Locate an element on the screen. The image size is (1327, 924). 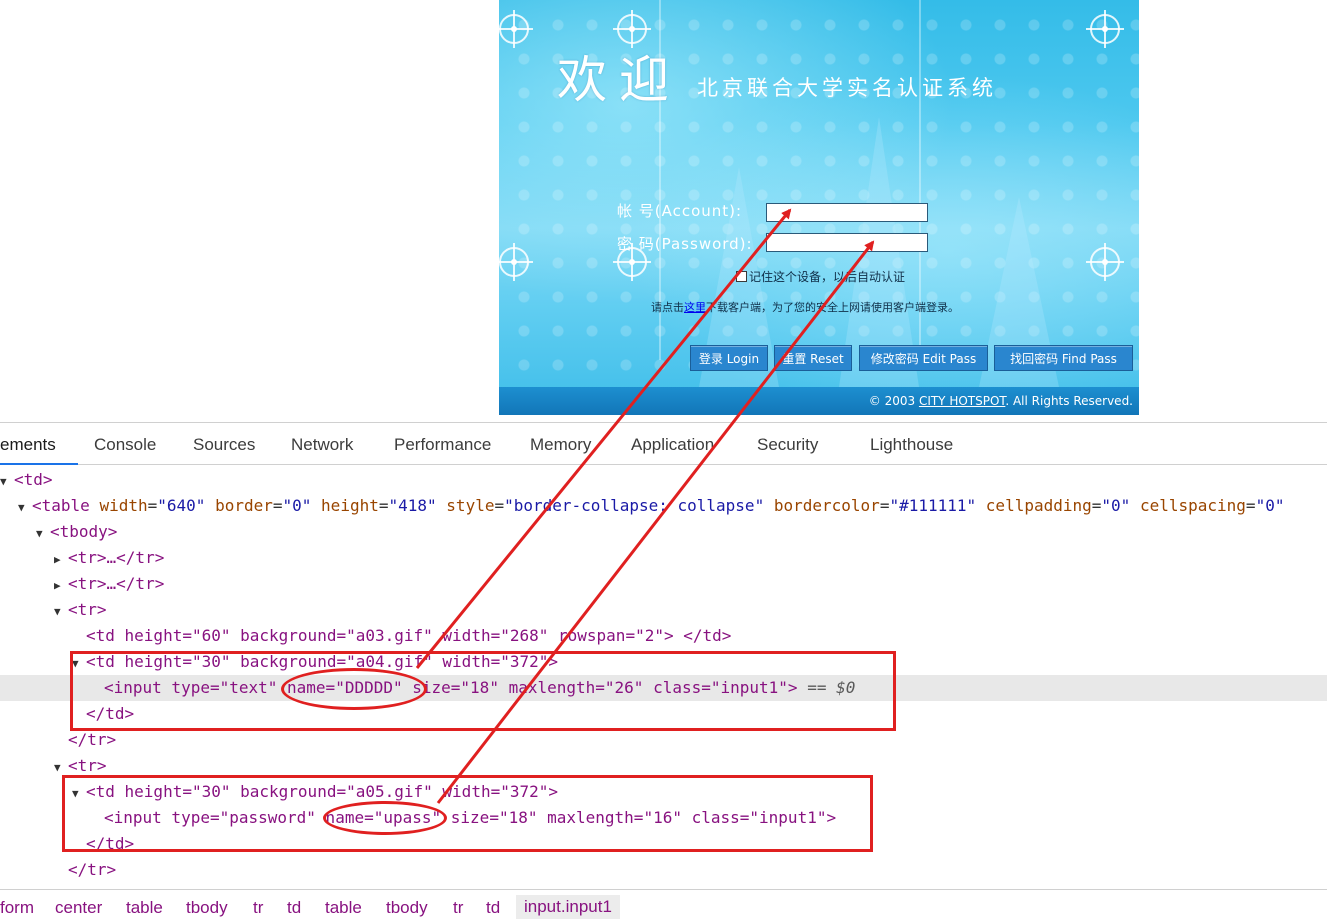
attr-name: bordercolor is located at coordinates (826, 505).